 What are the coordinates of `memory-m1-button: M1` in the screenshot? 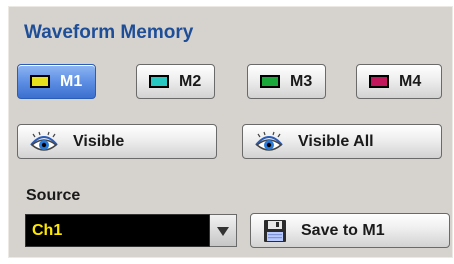 It's located at (56, 81).